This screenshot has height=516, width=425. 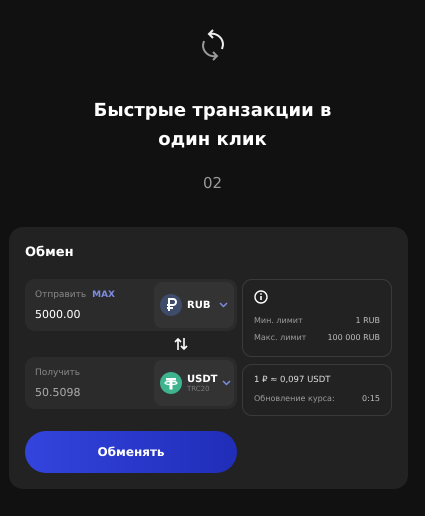 I want to click on headline: Быстрые транзакции в один клик, so click(x=212, y=125).